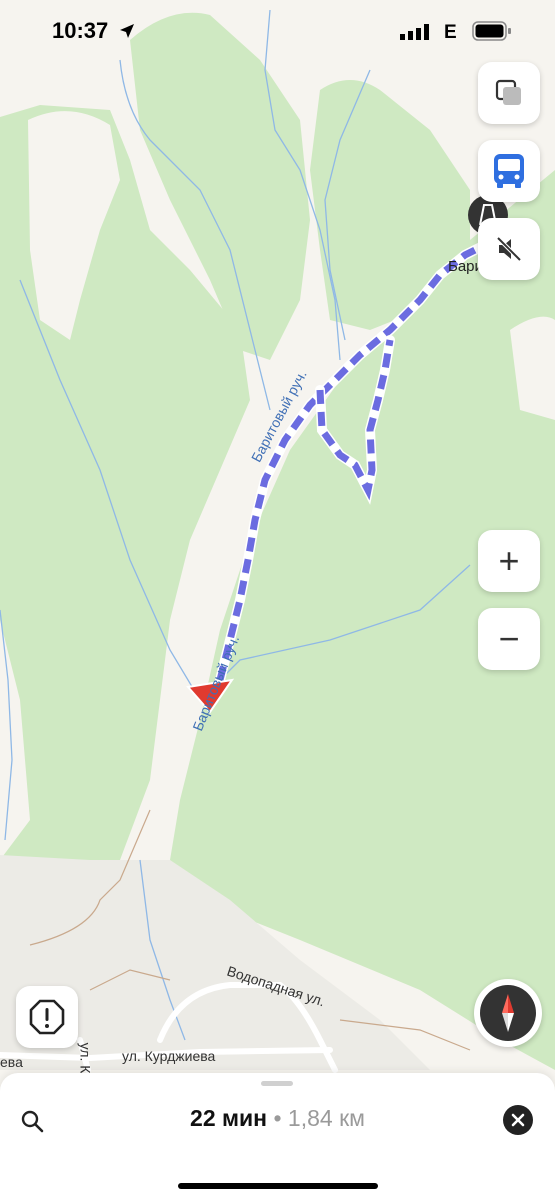 The image size is (555, 1200). I want to click on close-icon, so click(518, 1120).